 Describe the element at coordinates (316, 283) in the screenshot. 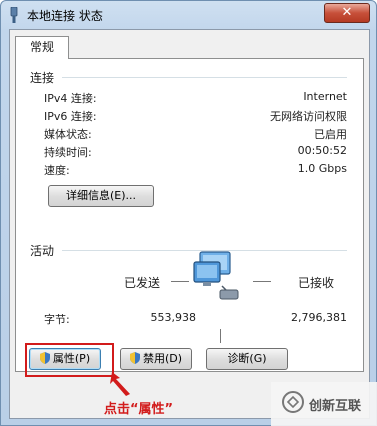

I see `received-label: 已接收` at that location.